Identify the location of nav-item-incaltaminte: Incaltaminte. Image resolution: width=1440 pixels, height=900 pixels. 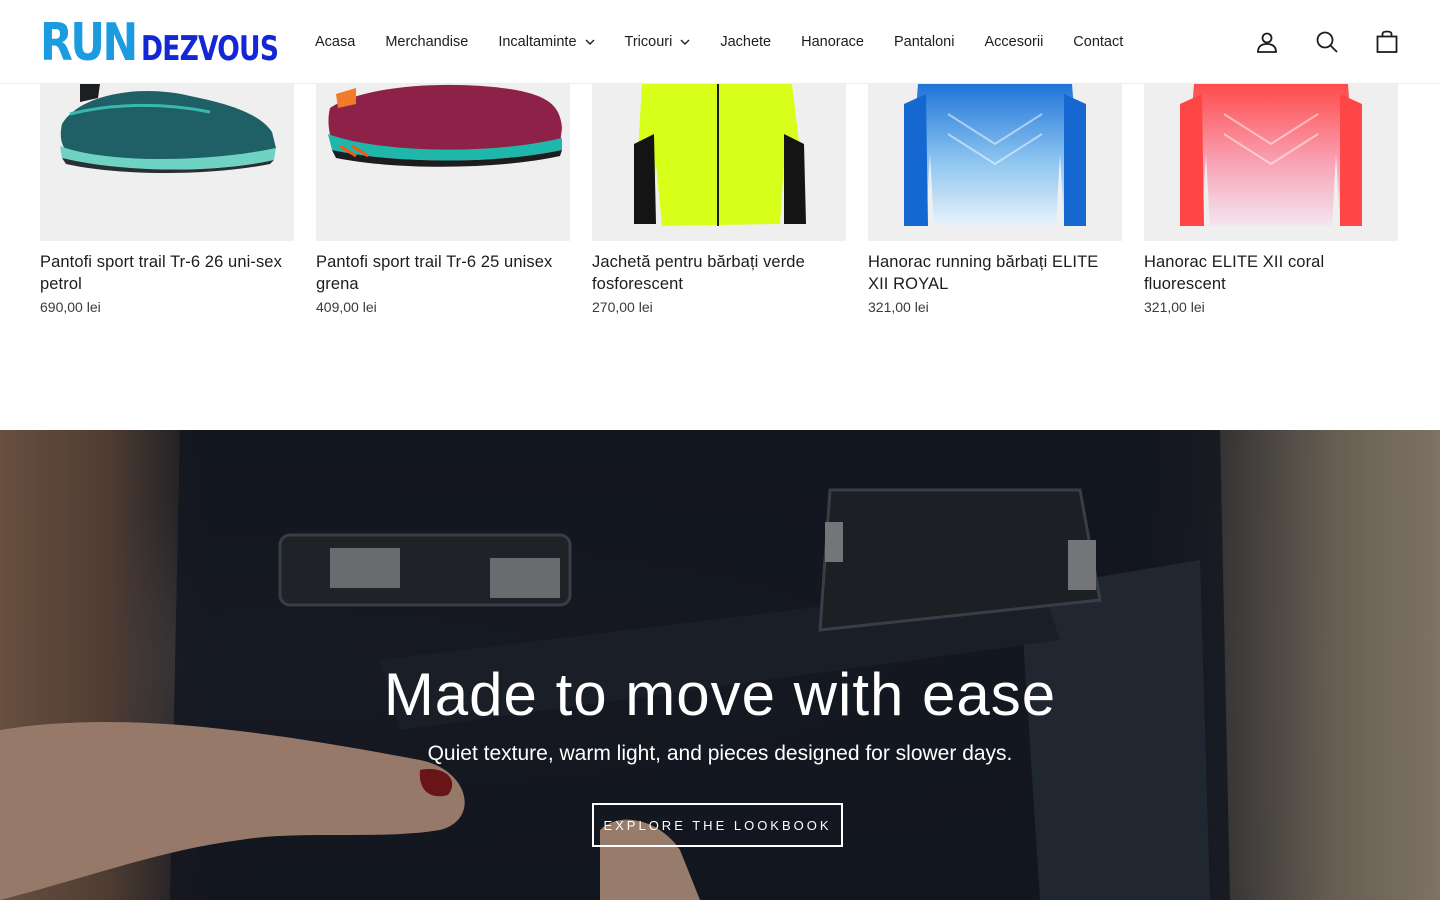
(546, 42).